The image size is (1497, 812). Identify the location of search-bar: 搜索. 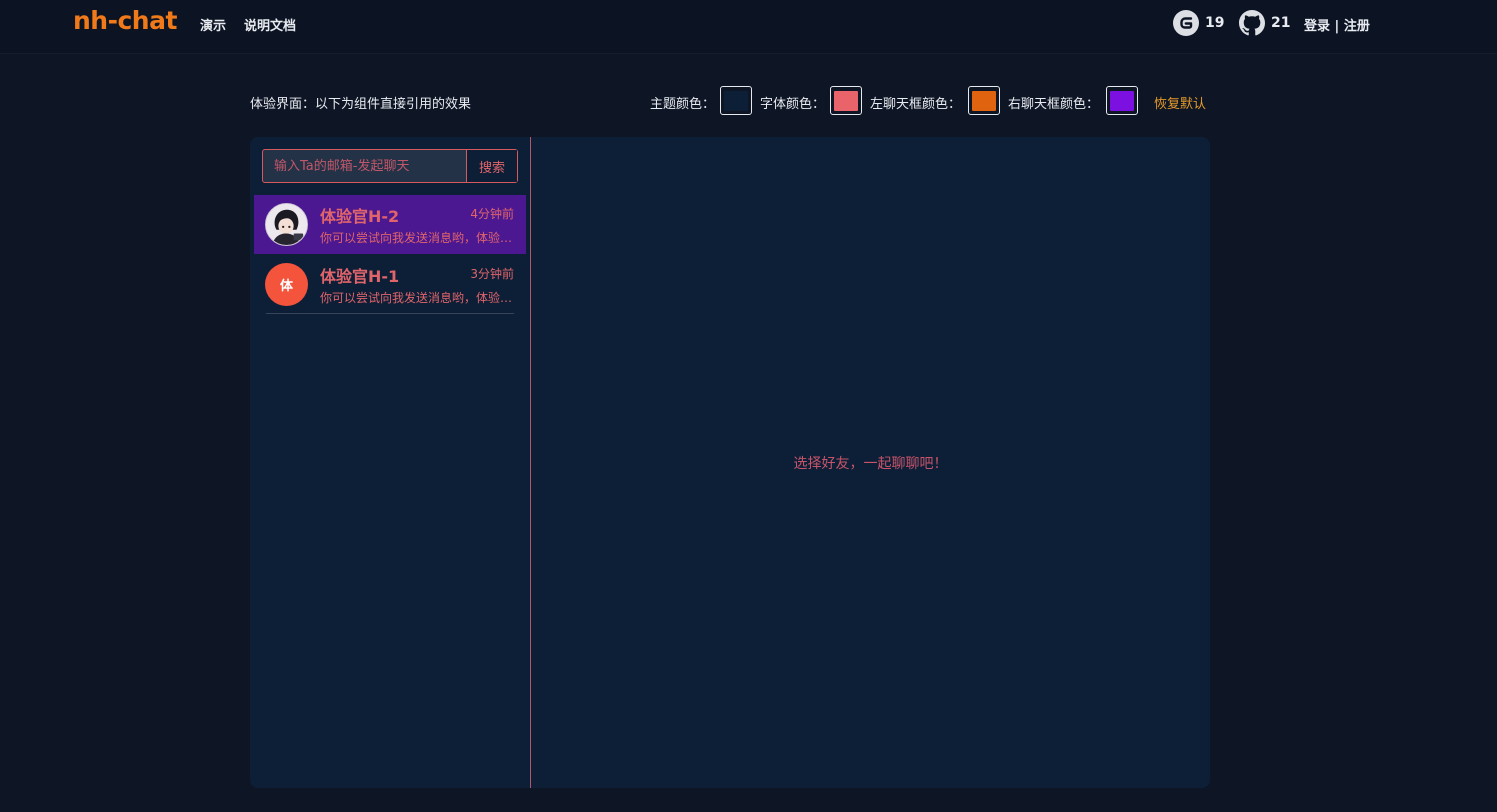
(390, 166).